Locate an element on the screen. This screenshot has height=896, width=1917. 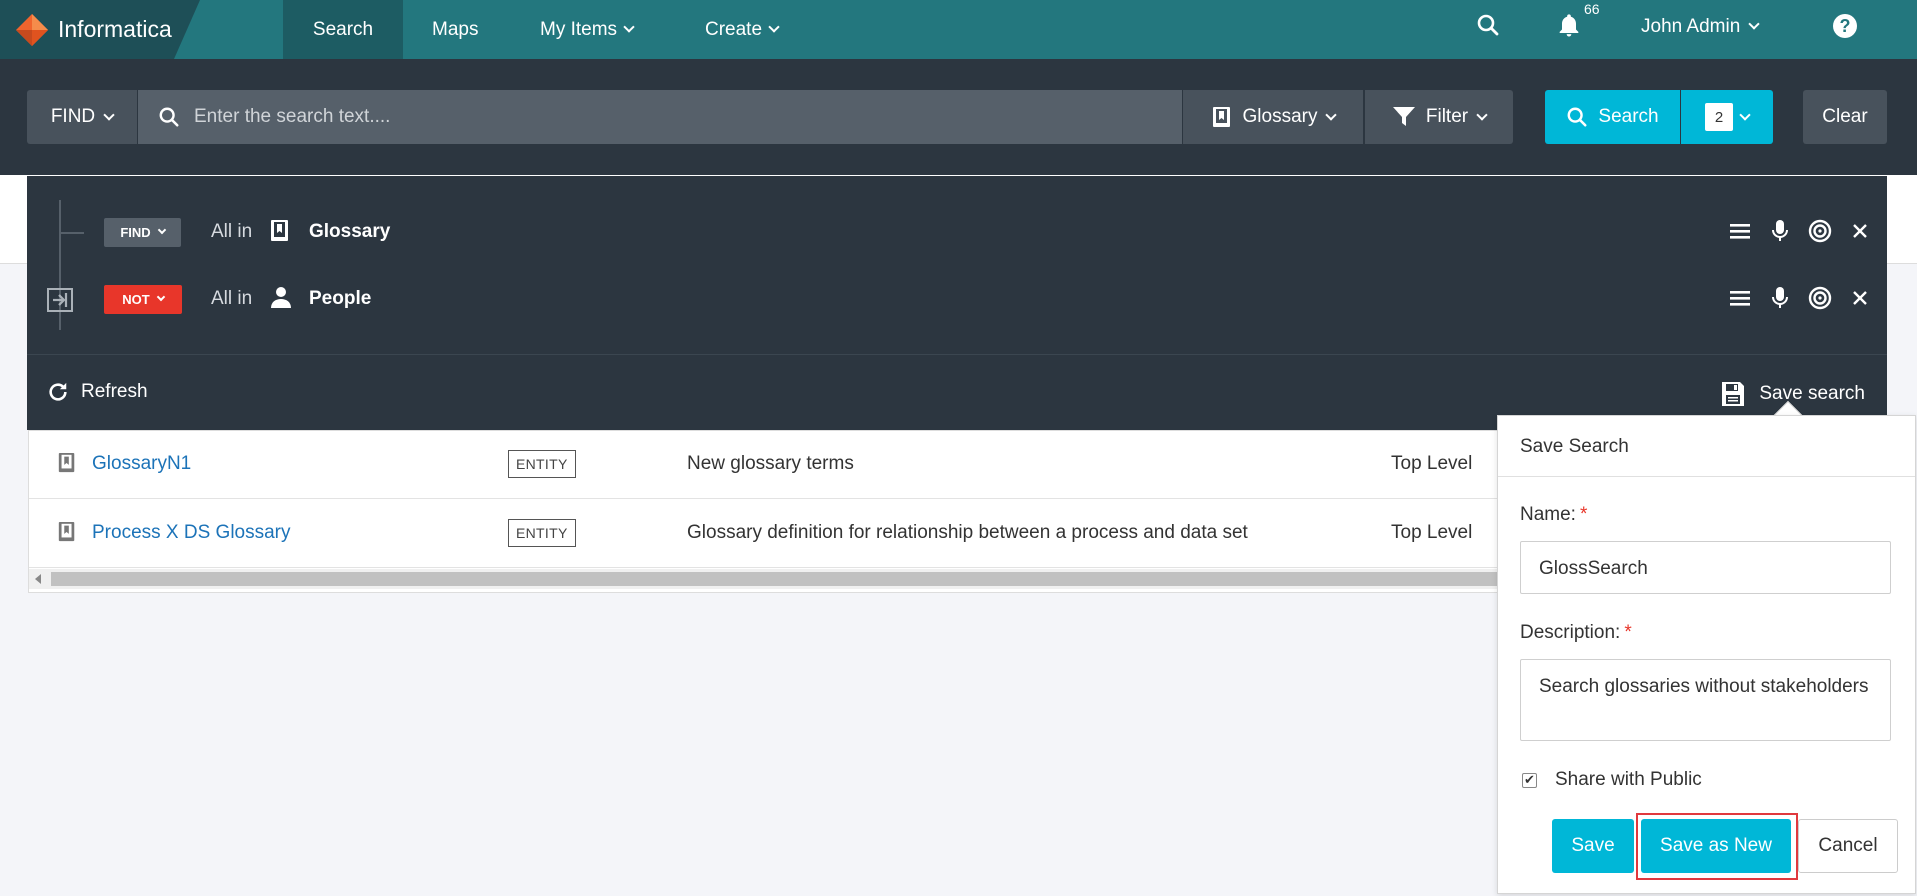
nav-search-label: Search is located at coordinates (343, 29).